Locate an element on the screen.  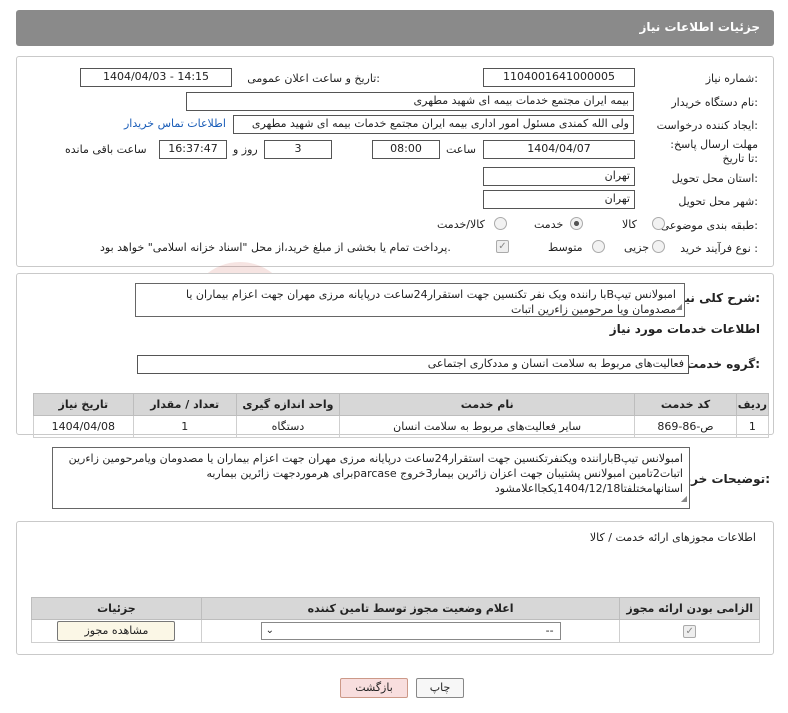
creator-label: ایجاد کننده درخواست: is located at coordinates (707, 125).